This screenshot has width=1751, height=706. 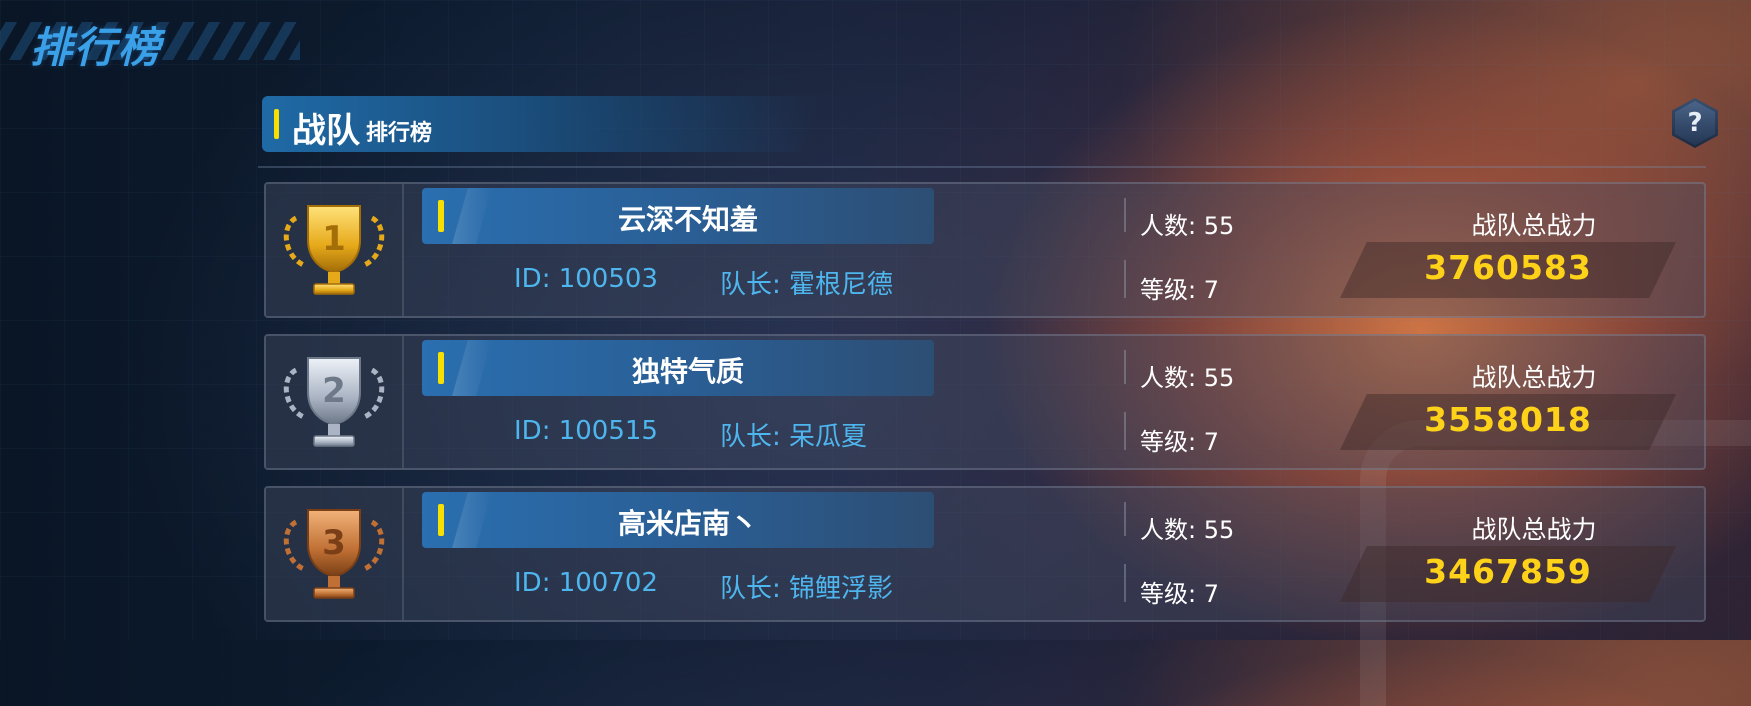 I want to click on header-divider, so click(x=982, y=167).